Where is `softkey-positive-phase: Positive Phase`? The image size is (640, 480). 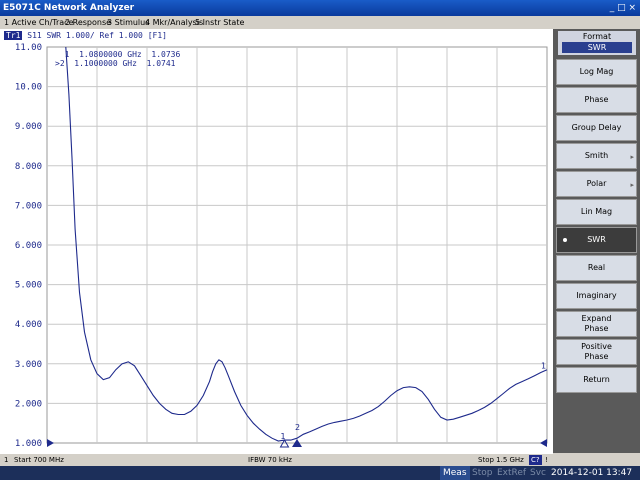 softkey-positive-phase: Positive Phase is located at coordinates (596, 352).